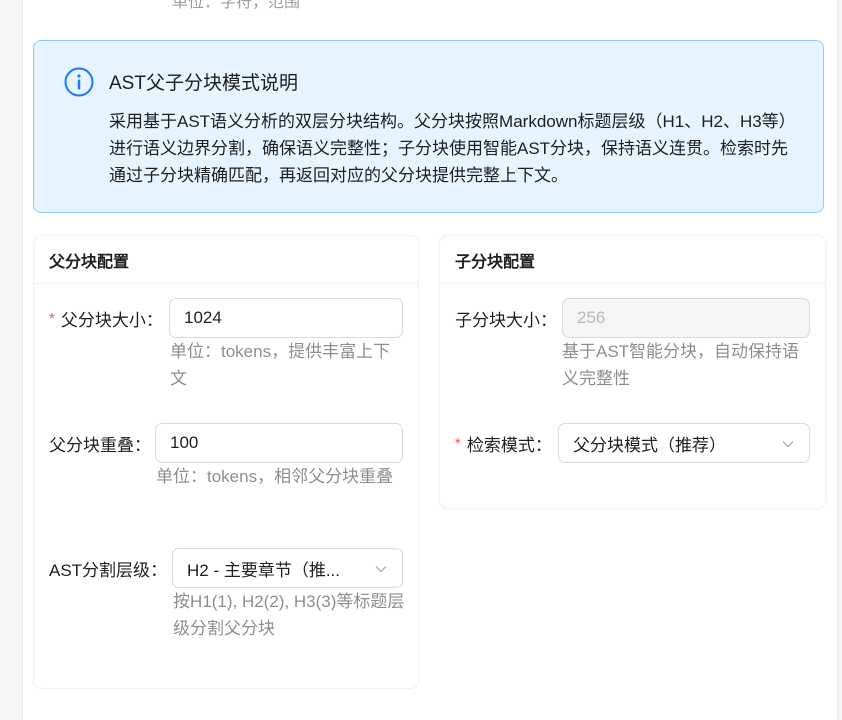 Image resolution: width=842 pixels, height=720 pixels. What do you see at coordinates (632, 260) in the screenshot?
I see `card-title: 子分块配置` at bounding box center [632, 260].